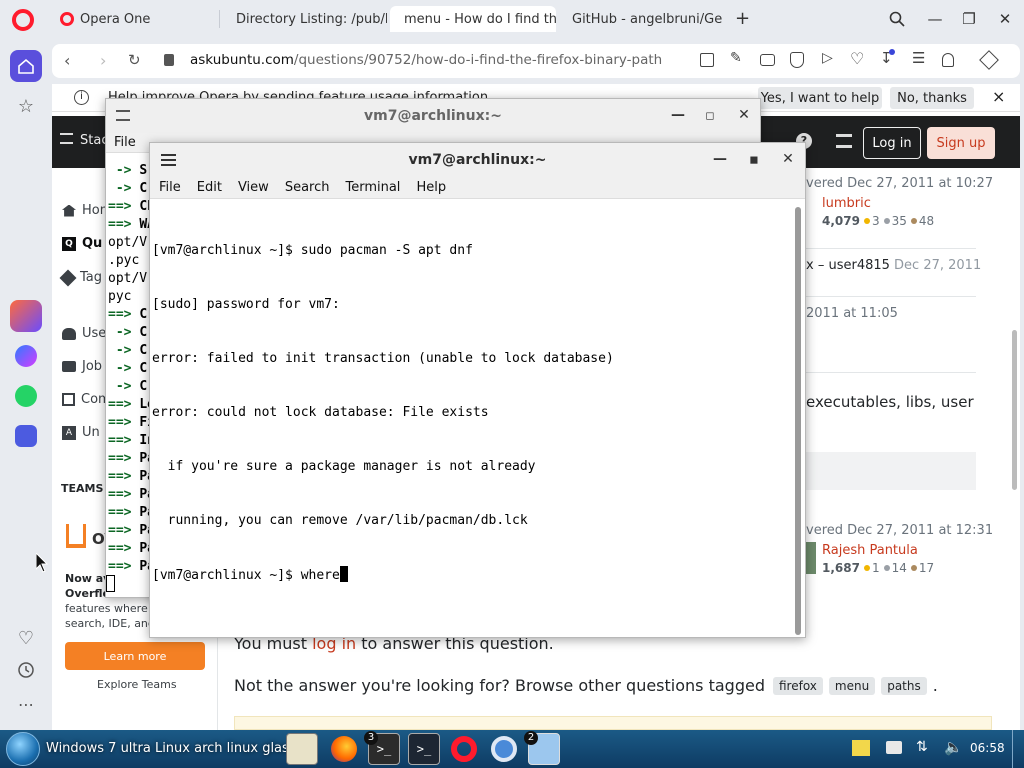 The width and height of the screenshot is (1024, 768). What do you see at coordinates (372, 187) in the screenshot?
I see `terminal-menu-terminal: Terminal` at bounding box center [372, 187].